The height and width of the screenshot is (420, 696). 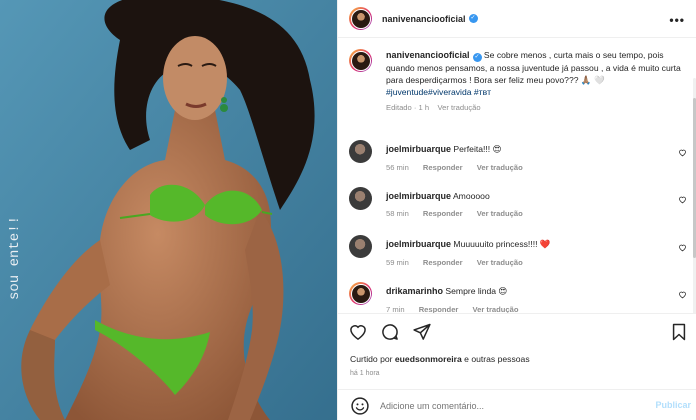 I want to click on comment-username: drikamarinho, so click(x=414, y=291).